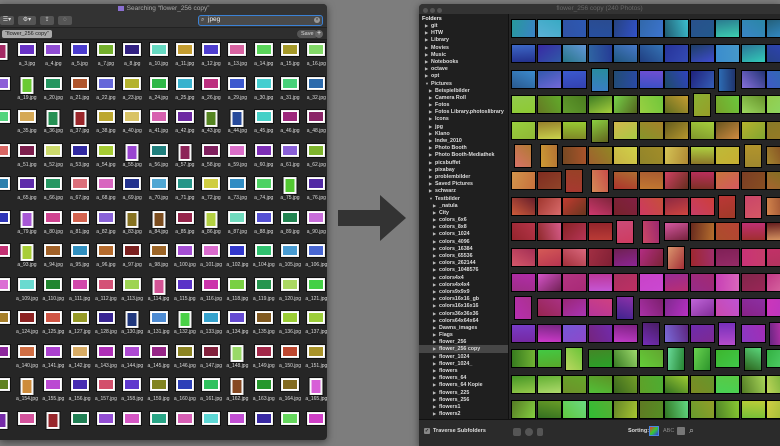 This screenshot has width=780, height=446. Describe the element at coordinates (211, 190) in the screenshot. I see `file-item: a_72.jpg` at that location.